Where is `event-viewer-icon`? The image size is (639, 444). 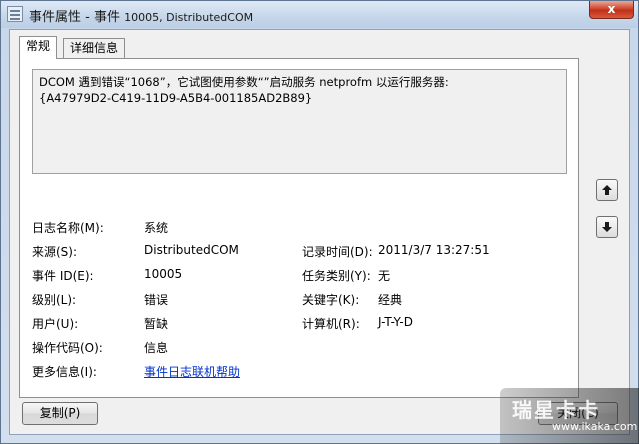
event-viewer-icon is located at coordinates (15, 14).